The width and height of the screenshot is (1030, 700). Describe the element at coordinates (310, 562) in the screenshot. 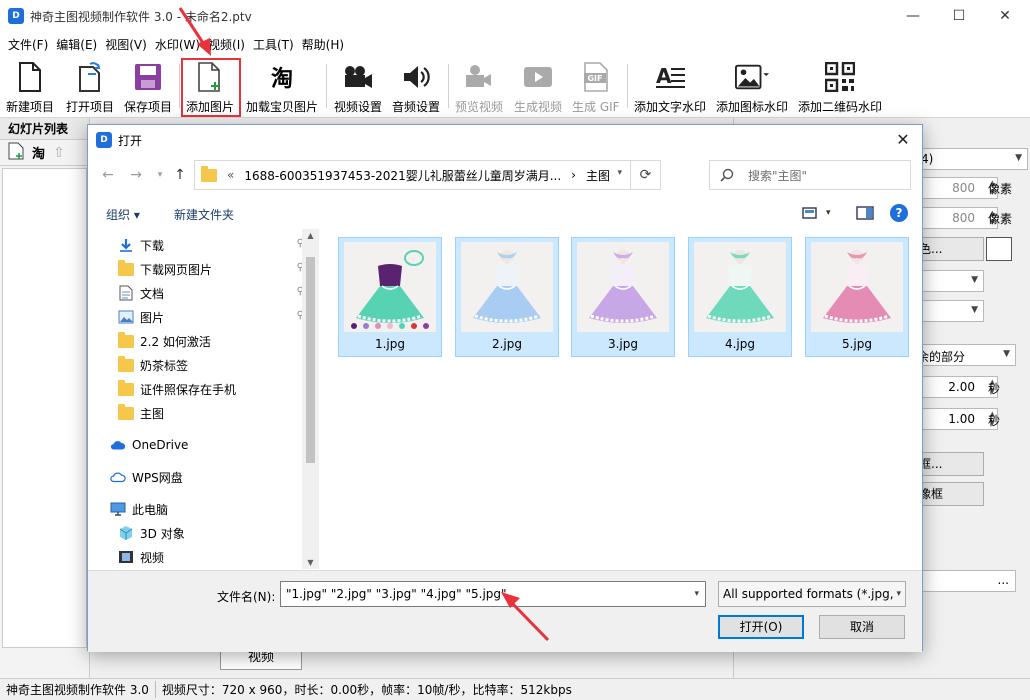

I see `scroll-down-icon: ▼` at that location.